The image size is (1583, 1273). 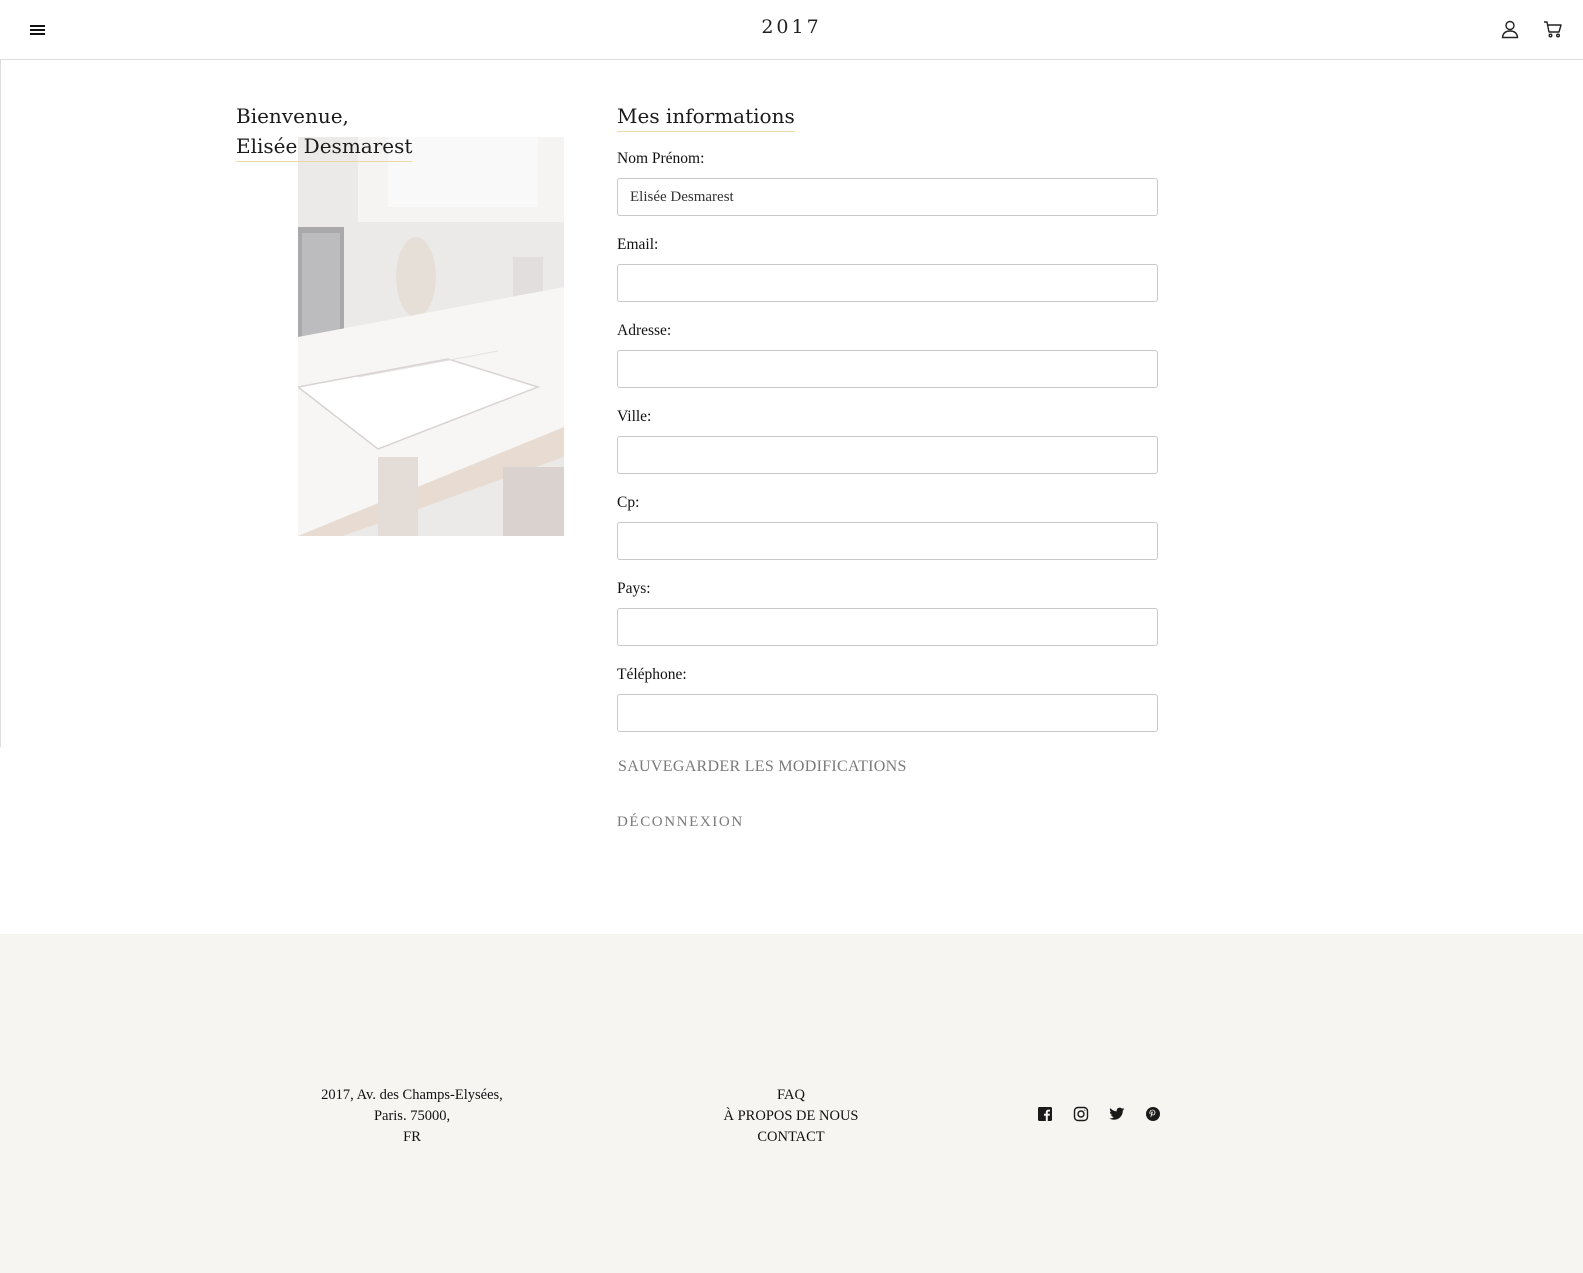 I want to click on email-input, so click(x=887, y=283).